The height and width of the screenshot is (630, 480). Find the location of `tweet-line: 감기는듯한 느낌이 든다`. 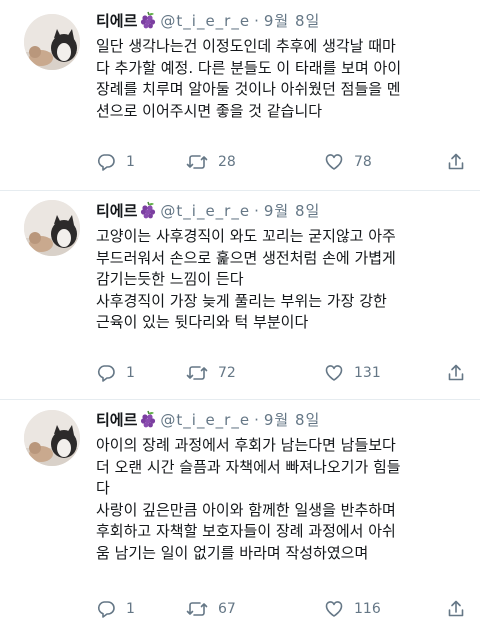

tweet-line: 감기는듯한 느낌이 든다 is located at coordinates (170, 279).